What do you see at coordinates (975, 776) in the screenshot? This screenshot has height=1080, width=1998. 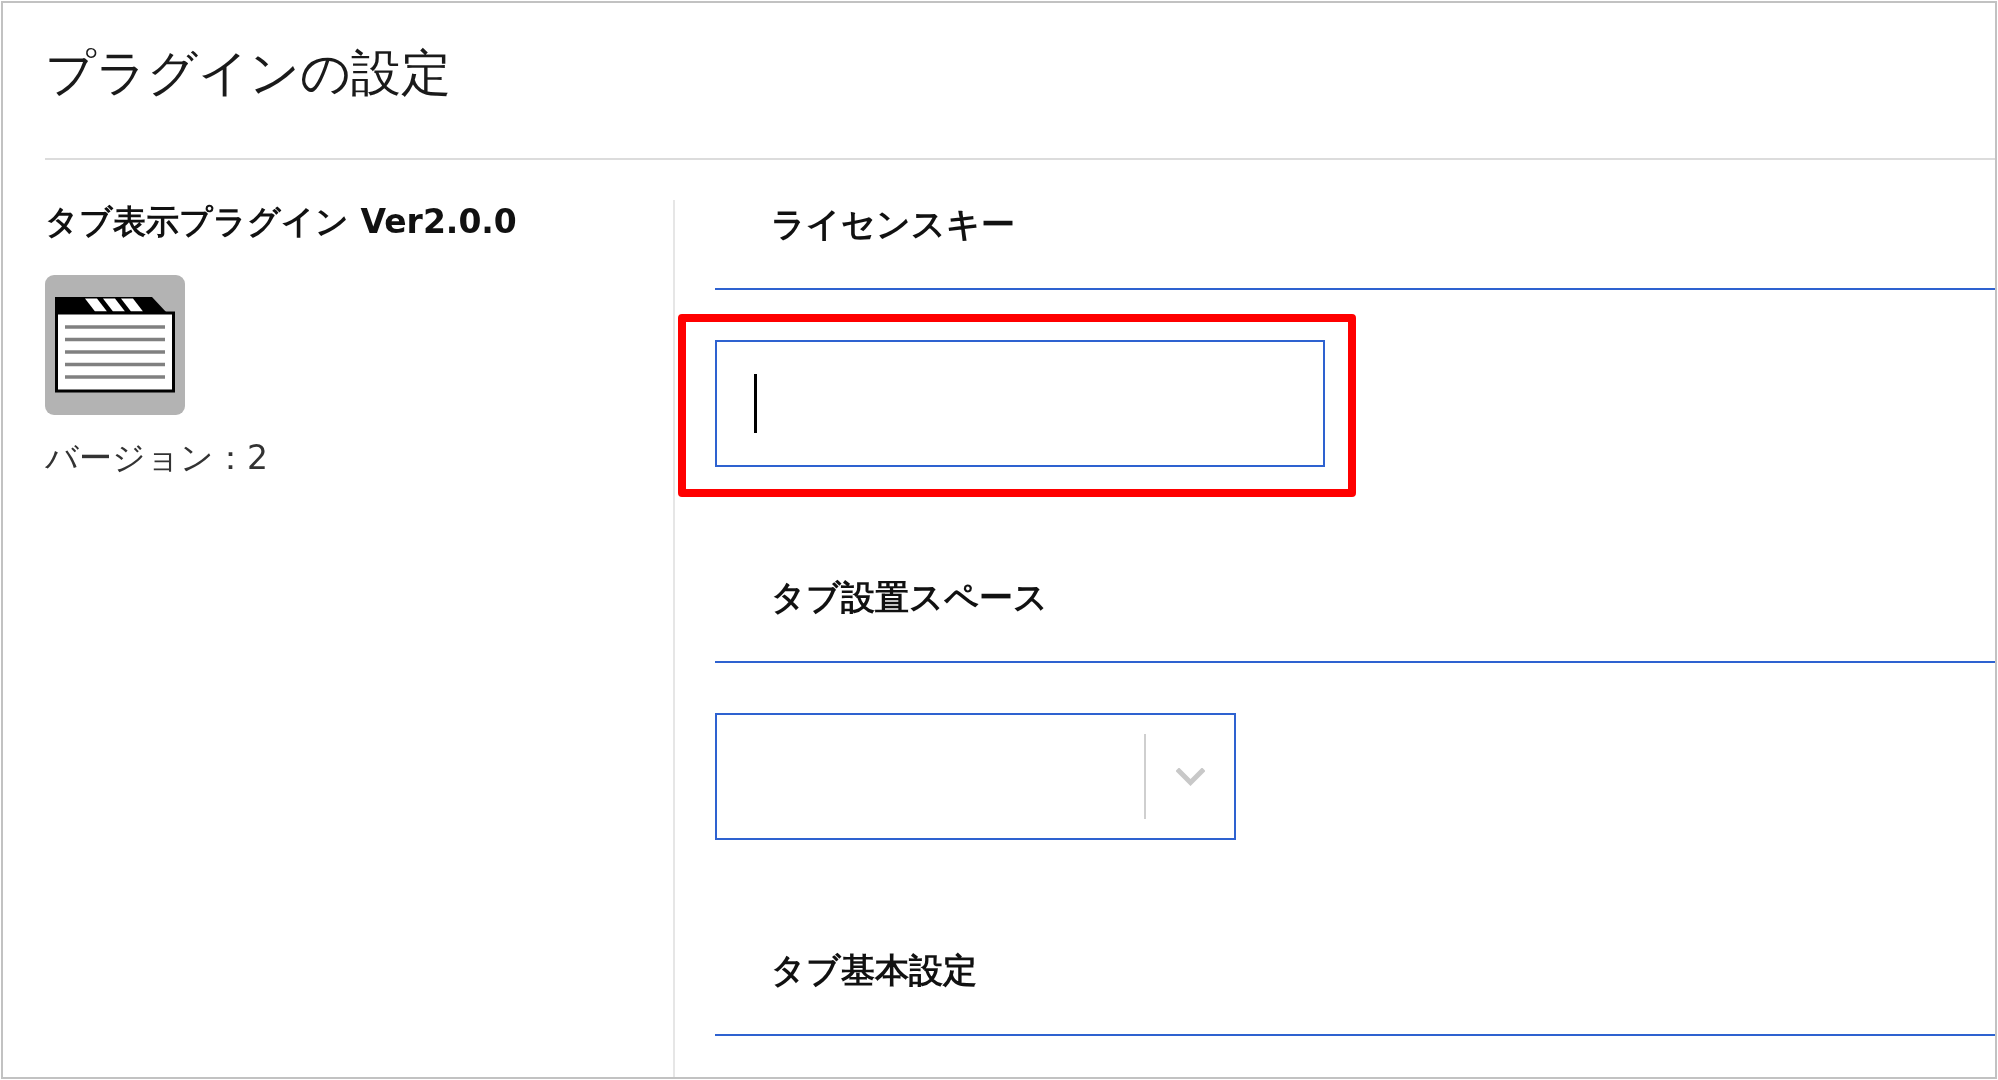 I see `dropdown-select` at bounding box center [975, 776].